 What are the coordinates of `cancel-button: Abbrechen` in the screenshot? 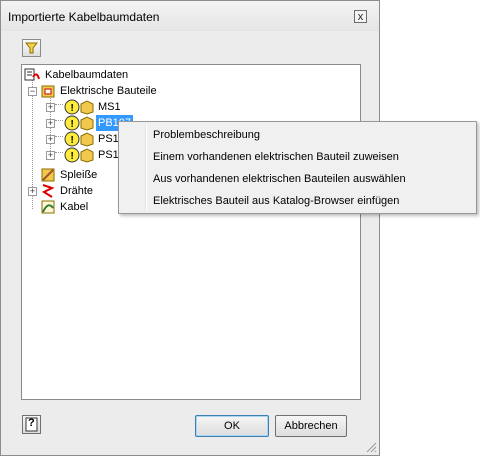 It's located at (311, 426).